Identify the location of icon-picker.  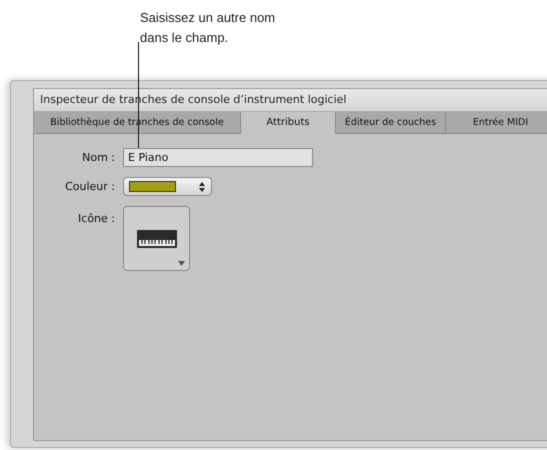
(156, 238).